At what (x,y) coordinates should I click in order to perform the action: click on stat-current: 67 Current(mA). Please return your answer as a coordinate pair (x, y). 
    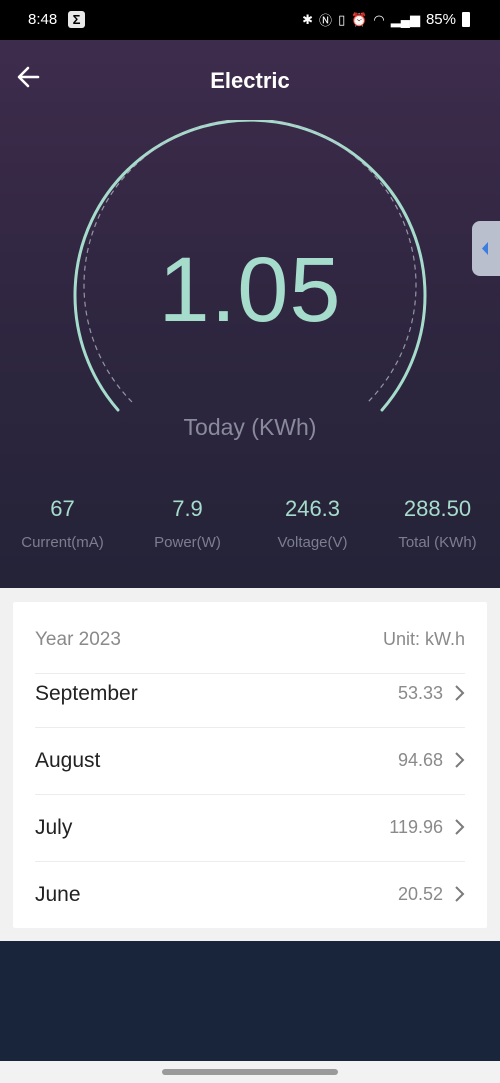
    Looking at the image, I should click on (62, 523).